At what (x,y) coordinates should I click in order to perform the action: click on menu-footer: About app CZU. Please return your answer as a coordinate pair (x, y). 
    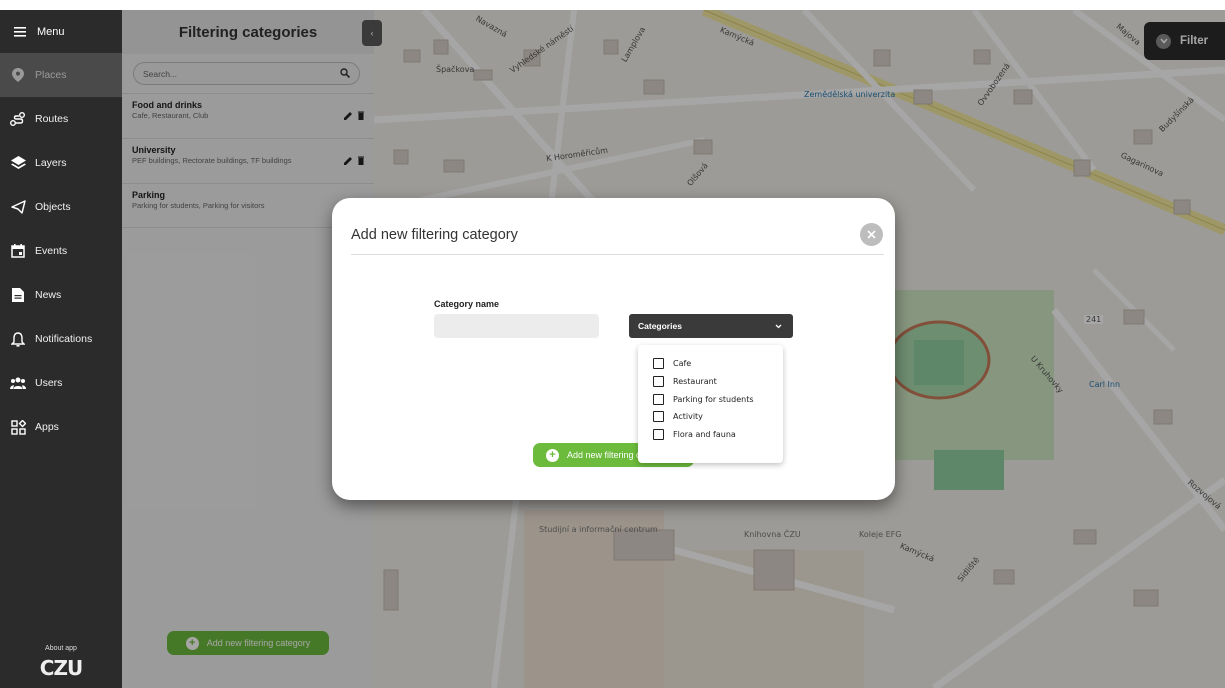
    Looking at the image, I should click on (61, 662).